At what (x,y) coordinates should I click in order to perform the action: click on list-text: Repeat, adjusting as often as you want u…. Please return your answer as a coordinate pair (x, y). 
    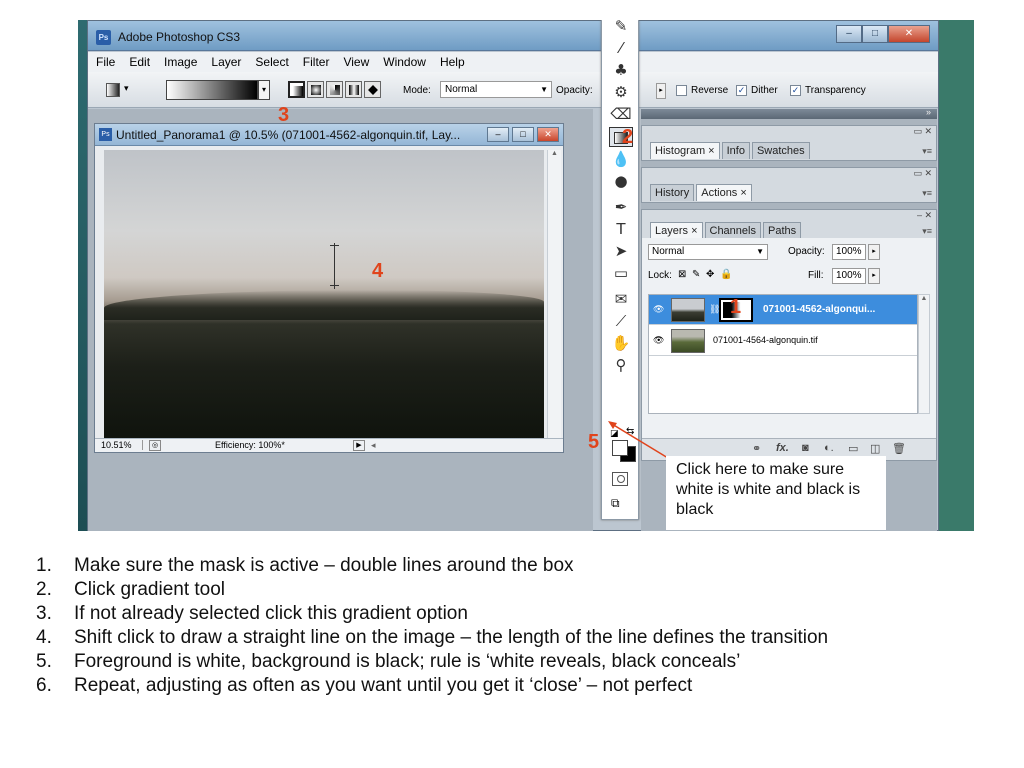
    Looking at the image, I should click on (383, 685).